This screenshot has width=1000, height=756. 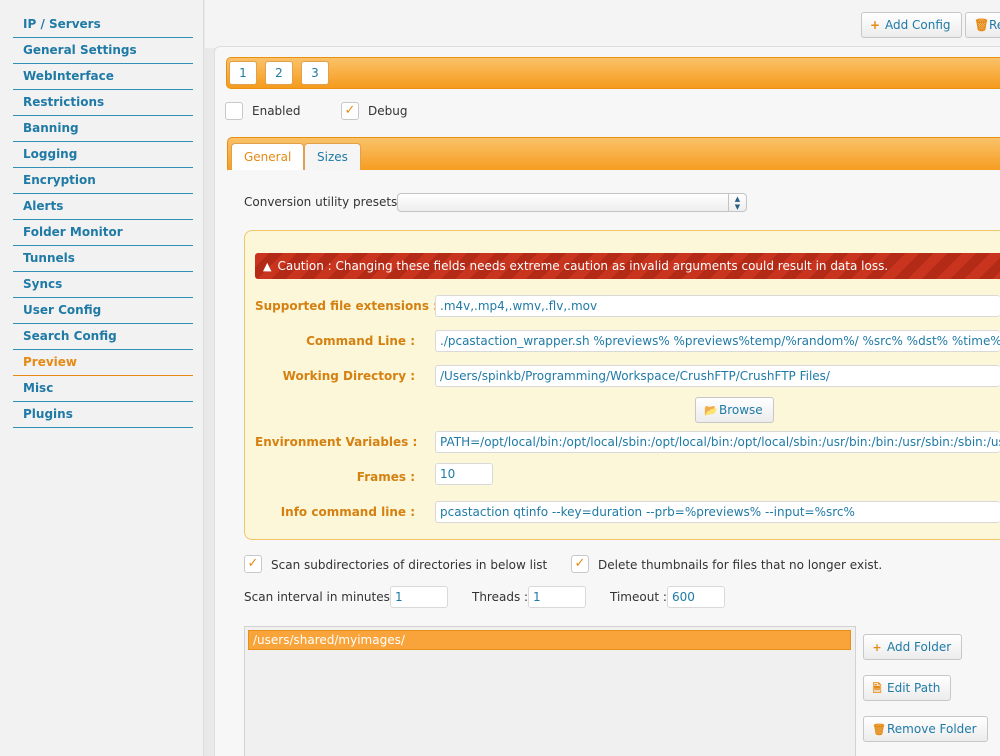 I want to click on sidebar-item-plugins: Plugins, so click(x=103, y=415).